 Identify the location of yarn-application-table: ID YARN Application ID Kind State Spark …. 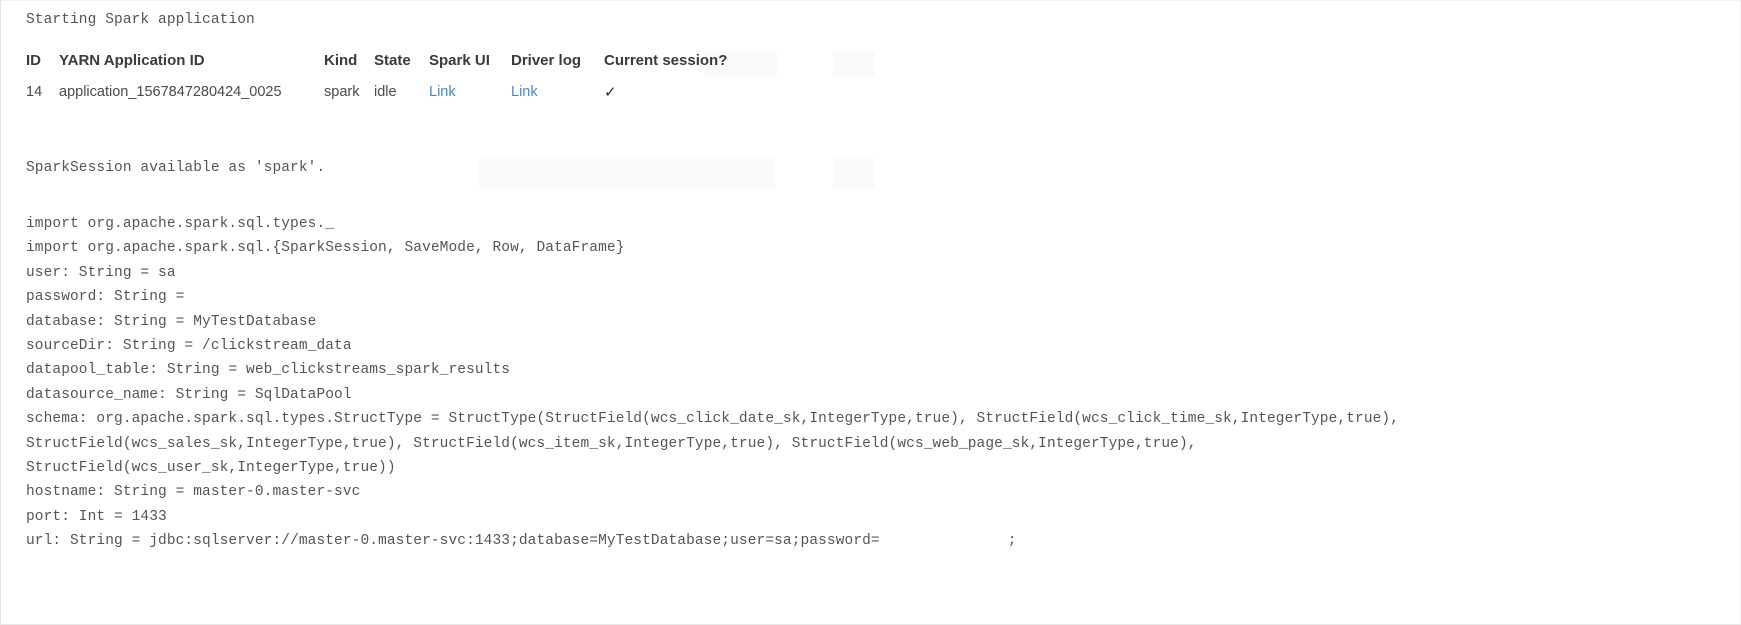
(425, 76).